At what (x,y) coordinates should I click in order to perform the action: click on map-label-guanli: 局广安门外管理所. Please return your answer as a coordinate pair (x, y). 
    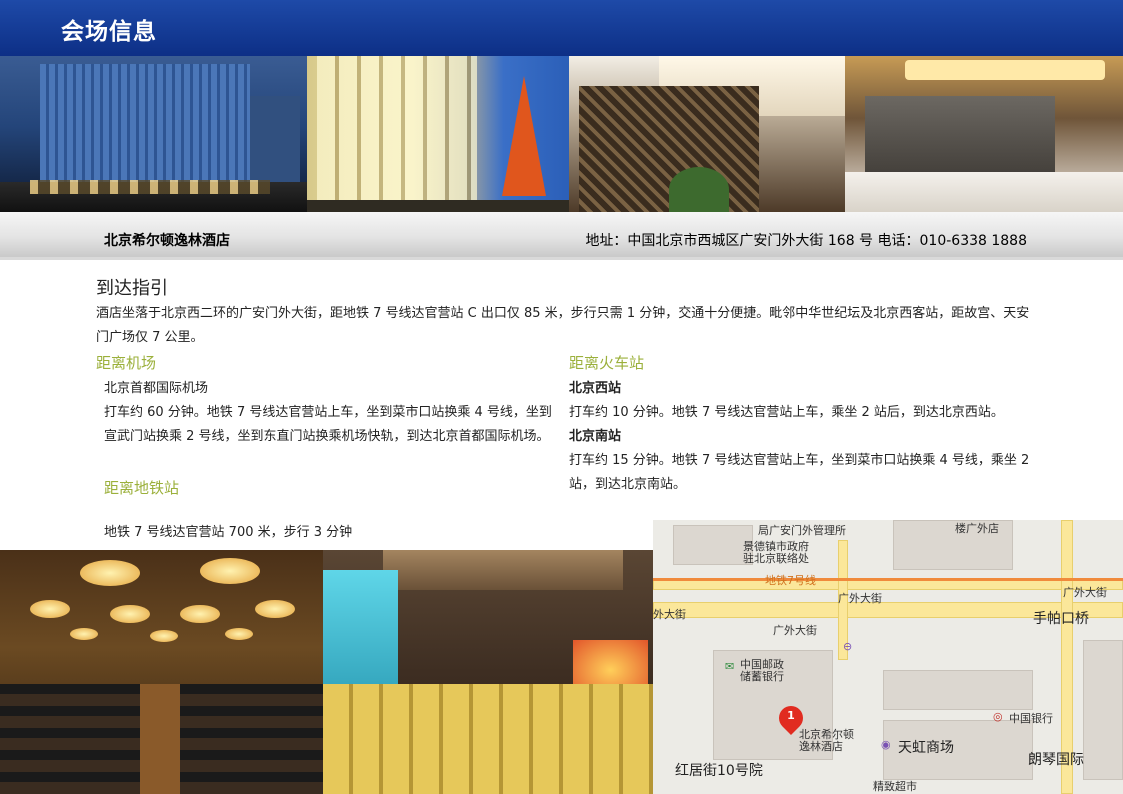
    Looking at the image, I should click on (802, 530).